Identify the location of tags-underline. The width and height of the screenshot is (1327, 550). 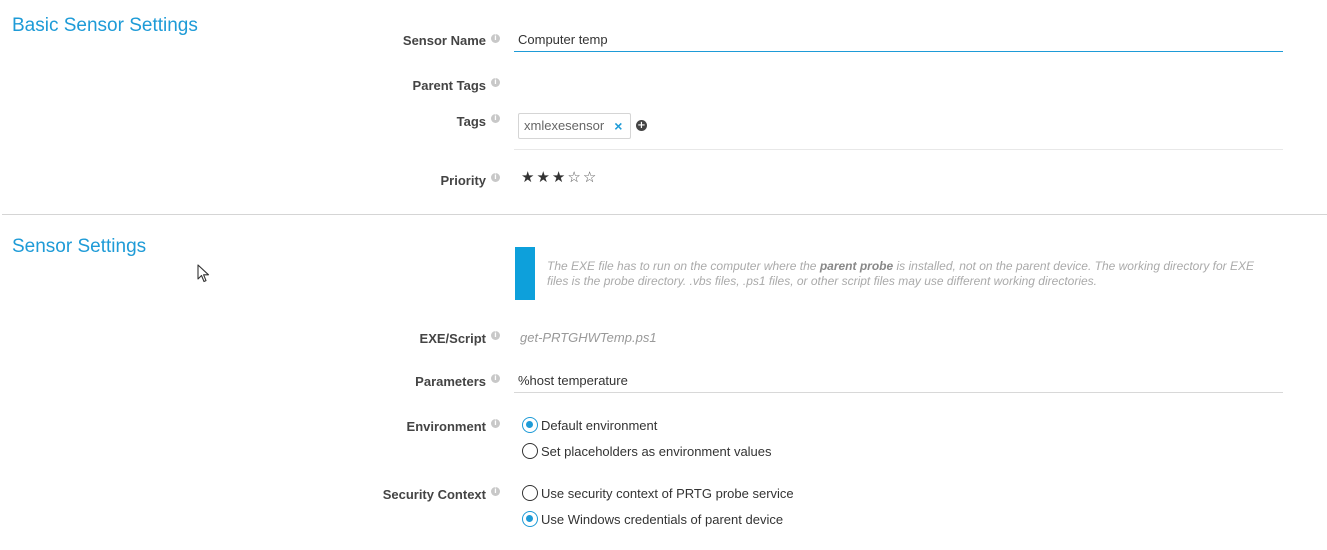
(898, 149).